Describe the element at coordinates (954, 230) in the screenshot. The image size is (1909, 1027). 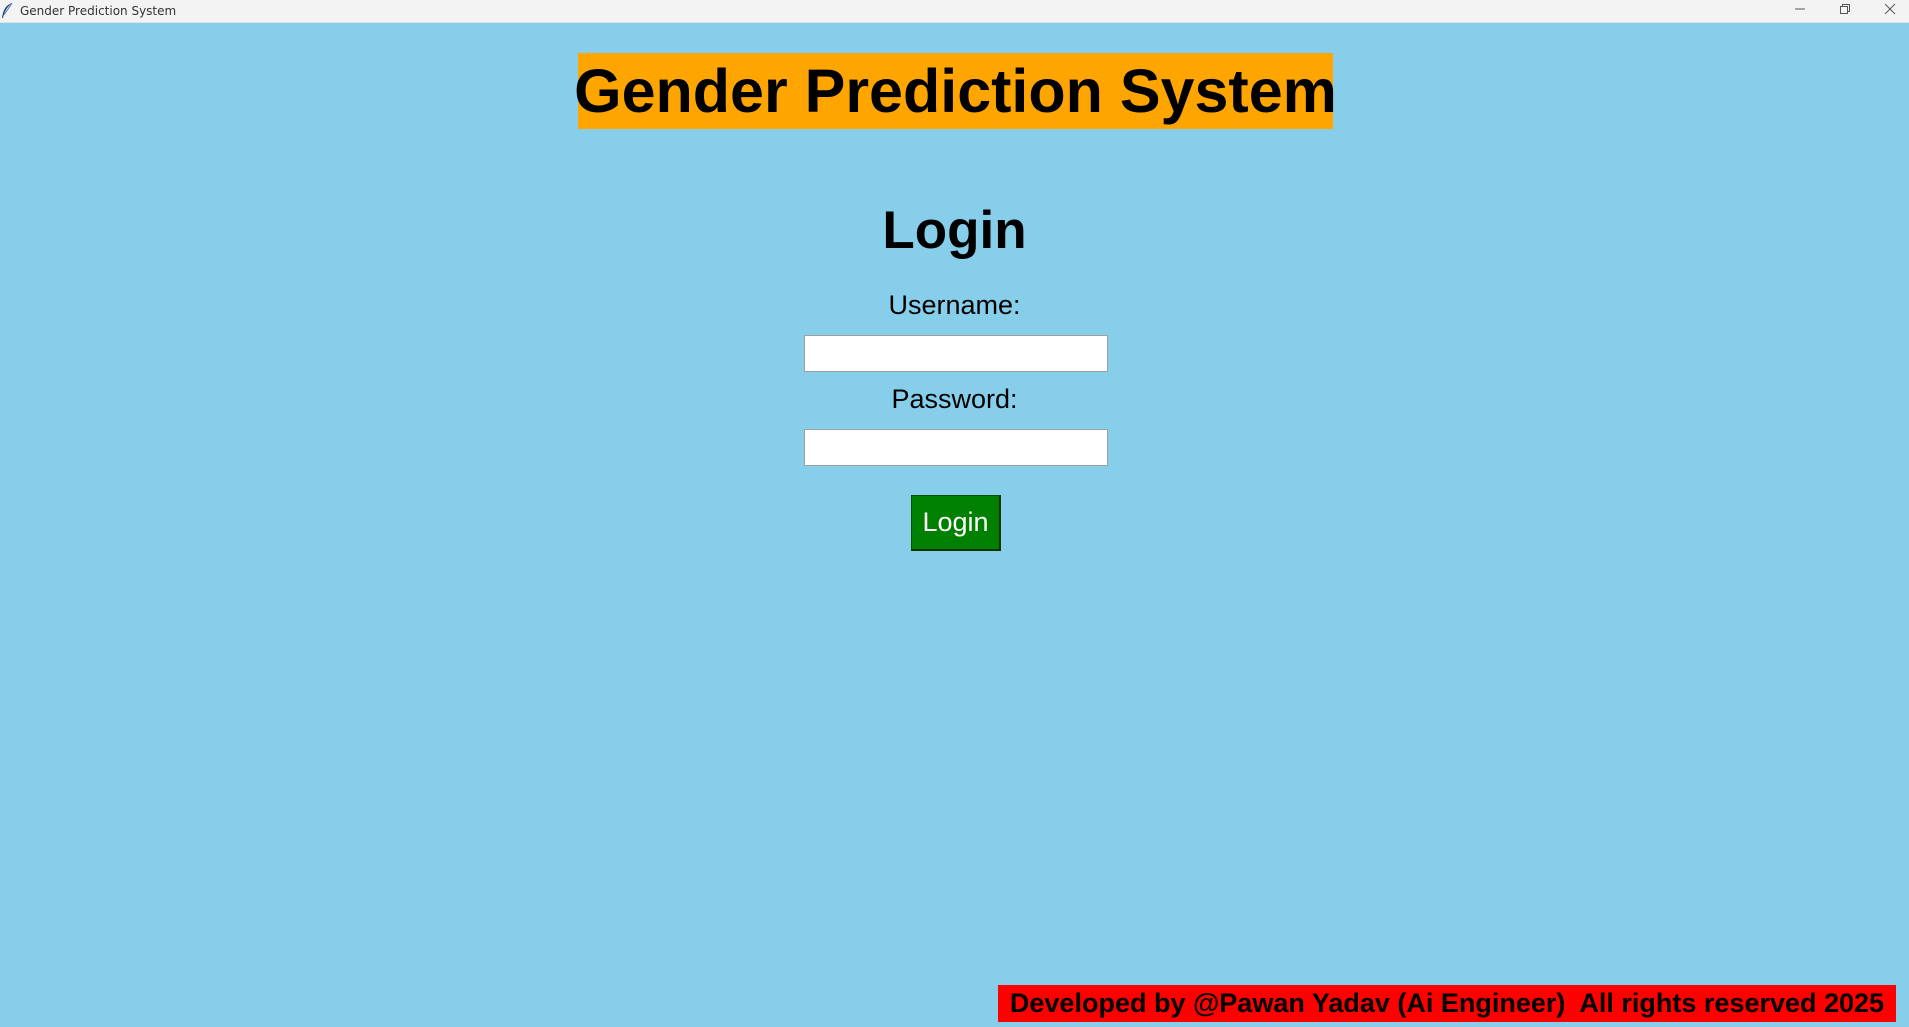
I see `login-heading: Login` at that location.